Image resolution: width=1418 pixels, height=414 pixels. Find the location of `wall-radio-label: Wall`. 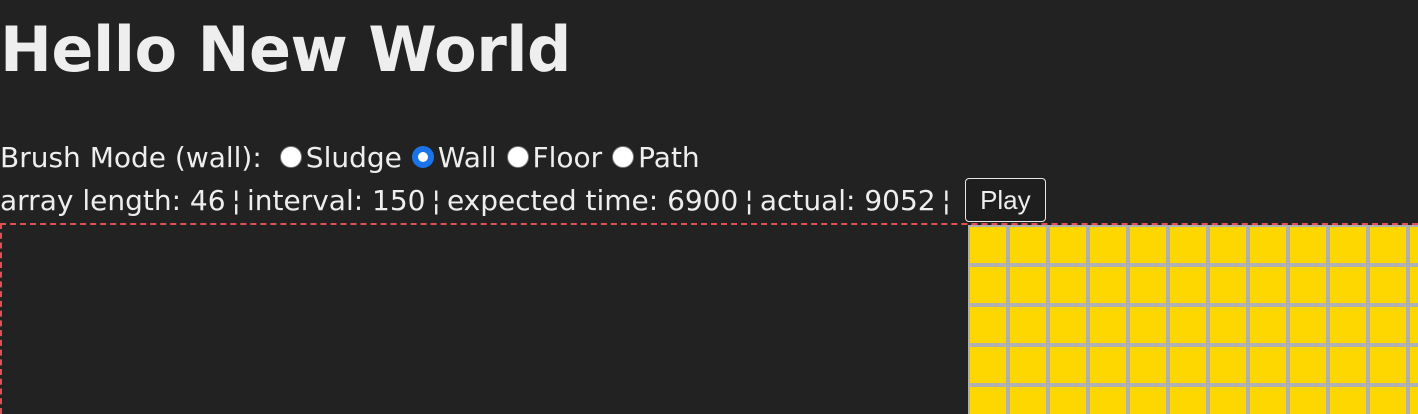

wall-radio-label: Wall is located at coordinates (467, 157).